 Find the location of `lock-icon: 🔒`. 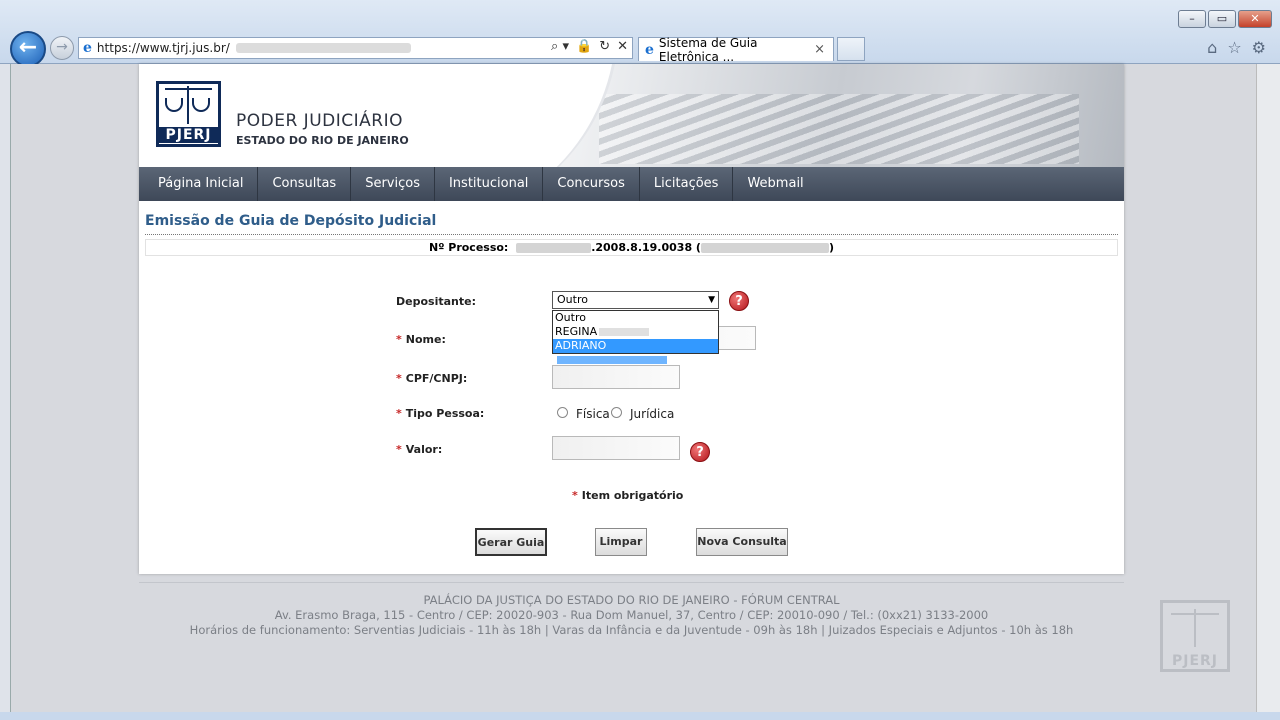

lock-icon: 🔒 is located at coordinates (584, 46).